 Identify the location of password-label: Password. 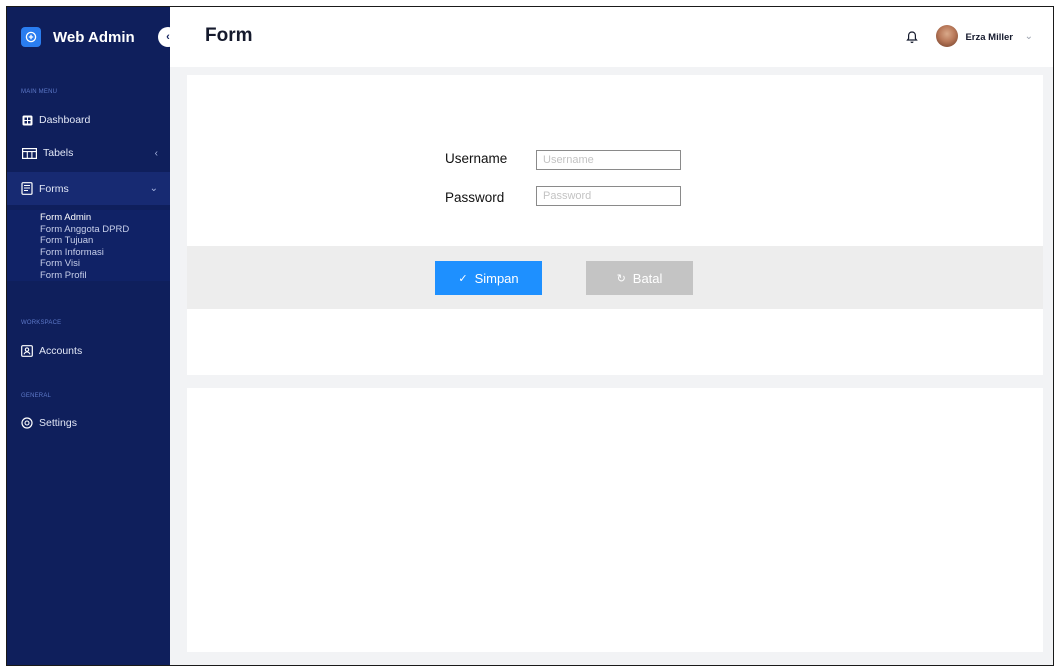
(475, 197).